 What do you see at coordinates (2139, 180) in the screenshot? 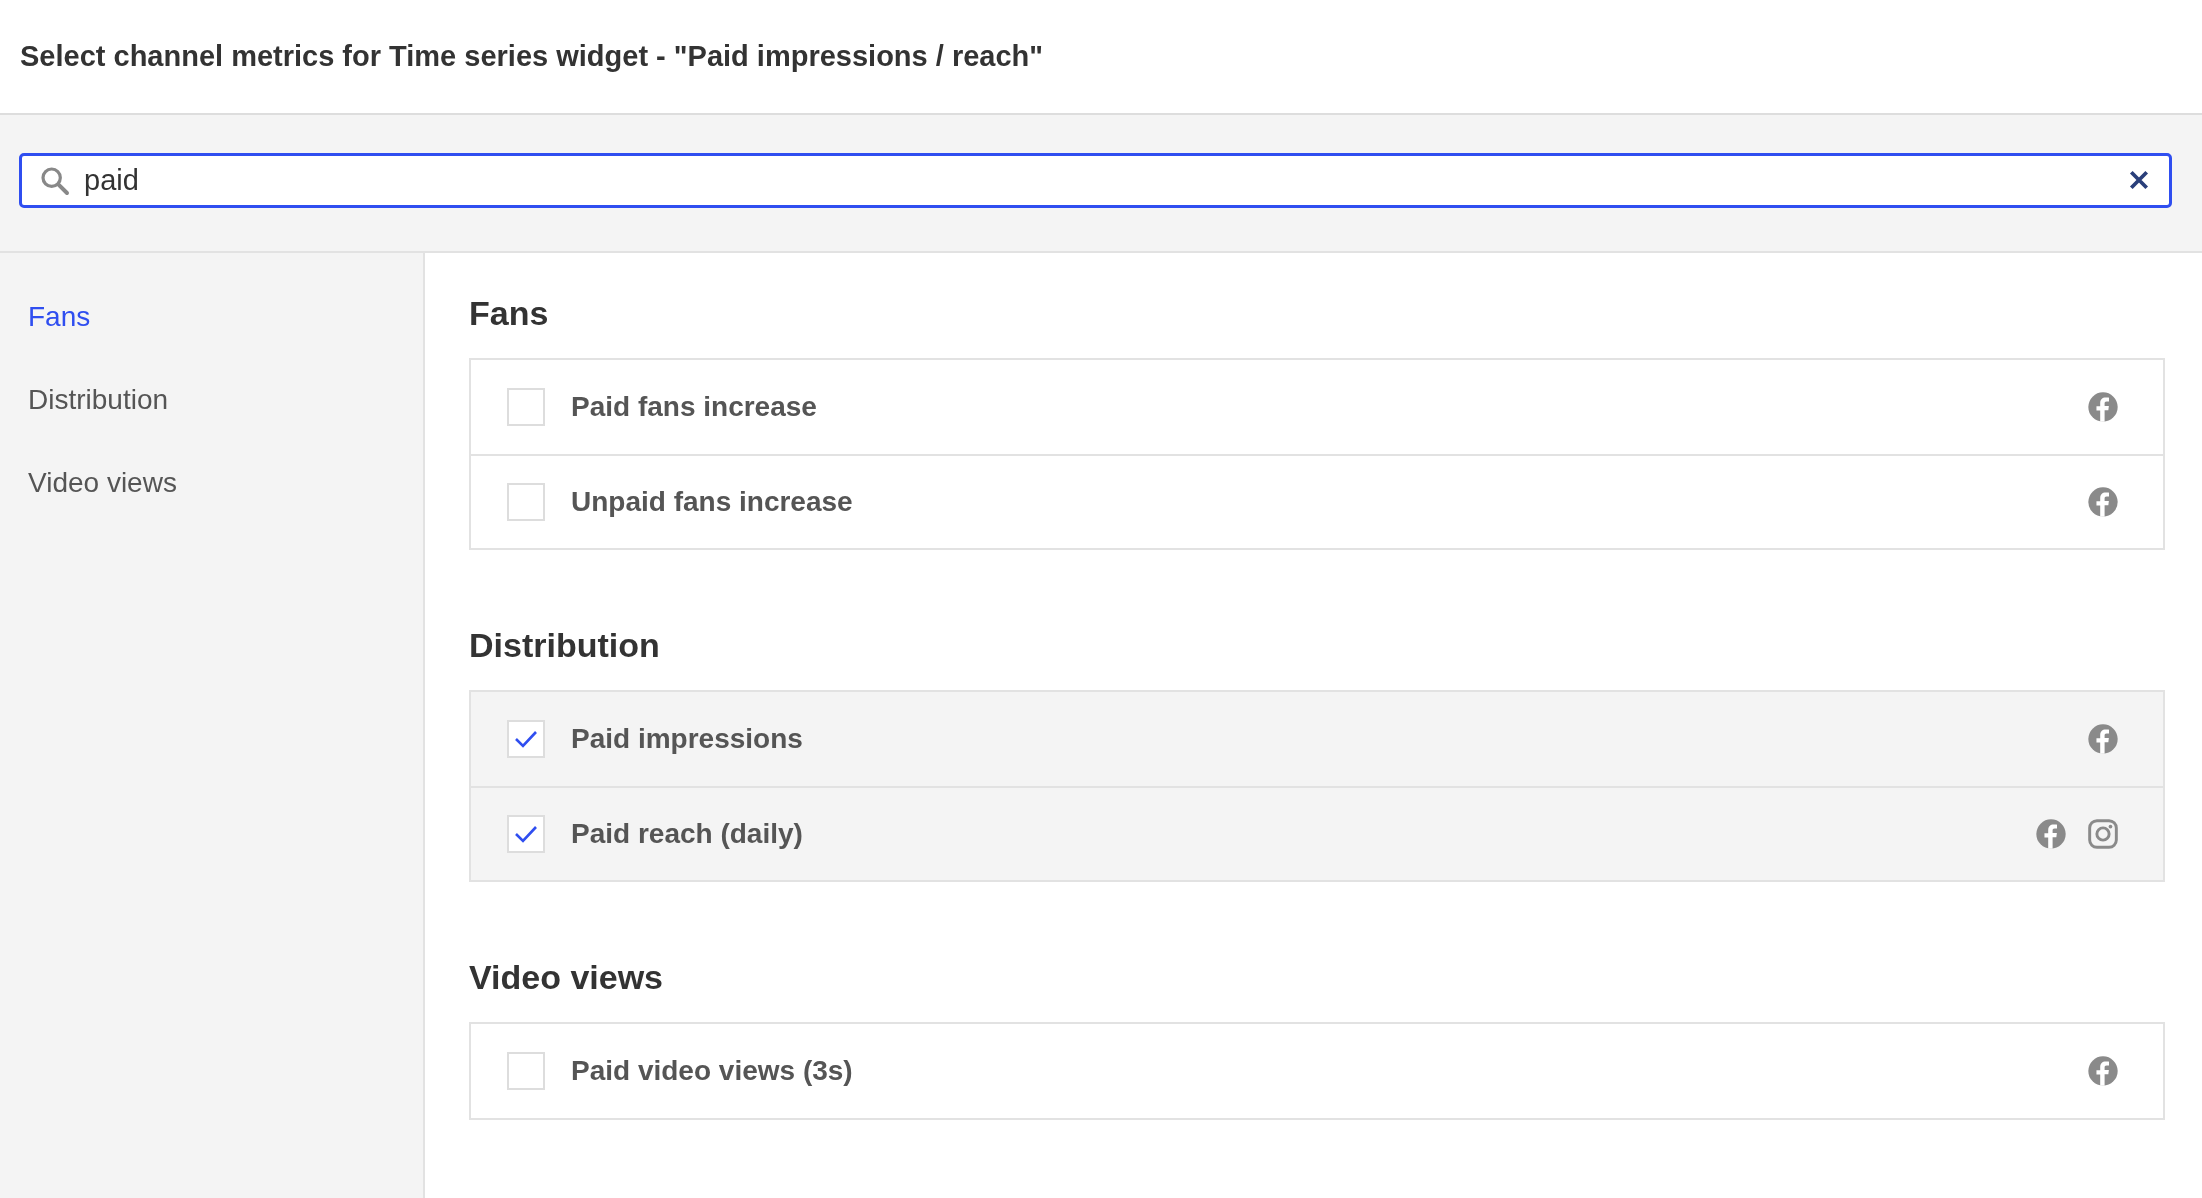
I see `clear-button` at bounding box center [2139, 180].